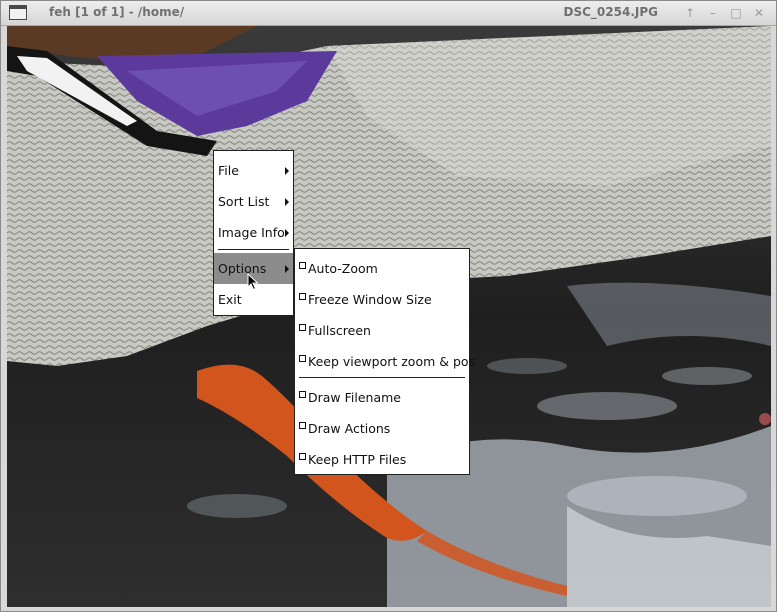 The image size is (777, 612). I want to click on app-window-icon, so click(18, 12).